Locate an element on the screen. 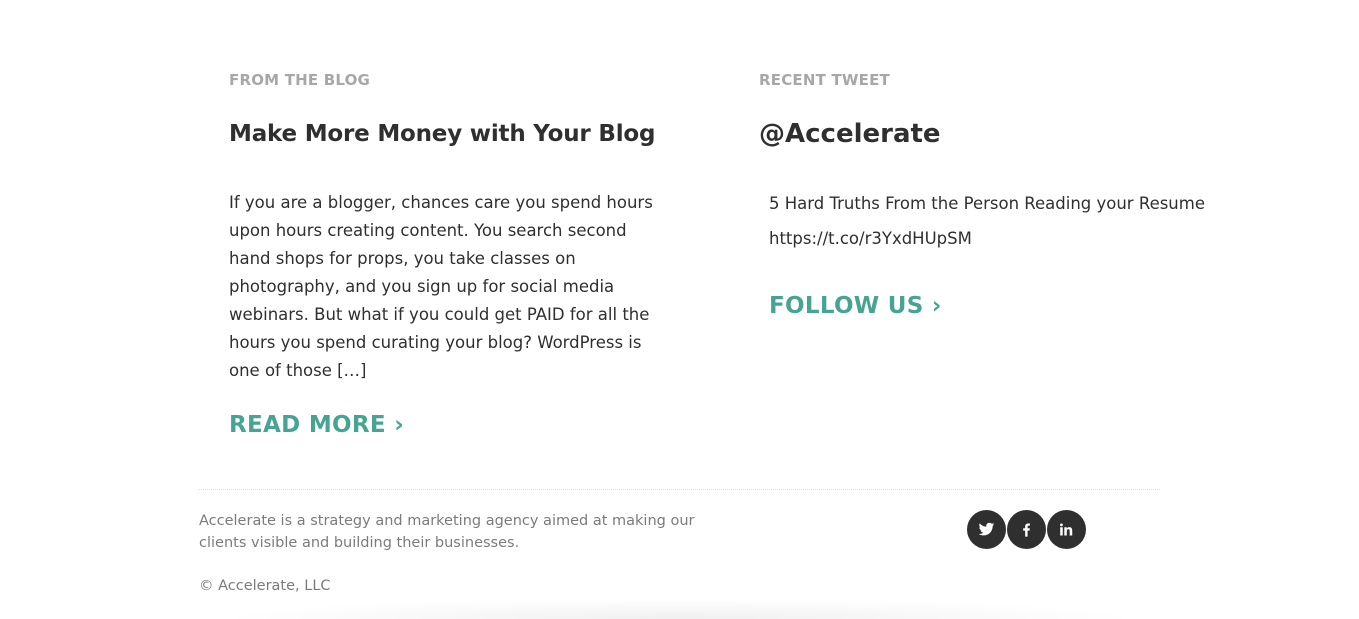  twitter-button is located at coordinates (986, 529).